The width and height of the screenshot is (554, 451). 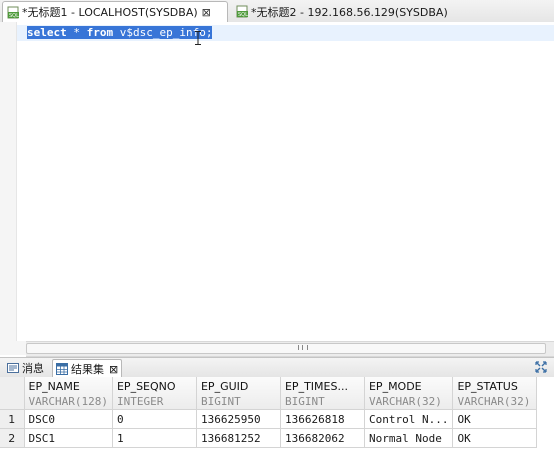 What do you see at coordinates (395, 386) in the screenshot?
I see `column-name: EP_MODE` at bounding box center [395, 386].